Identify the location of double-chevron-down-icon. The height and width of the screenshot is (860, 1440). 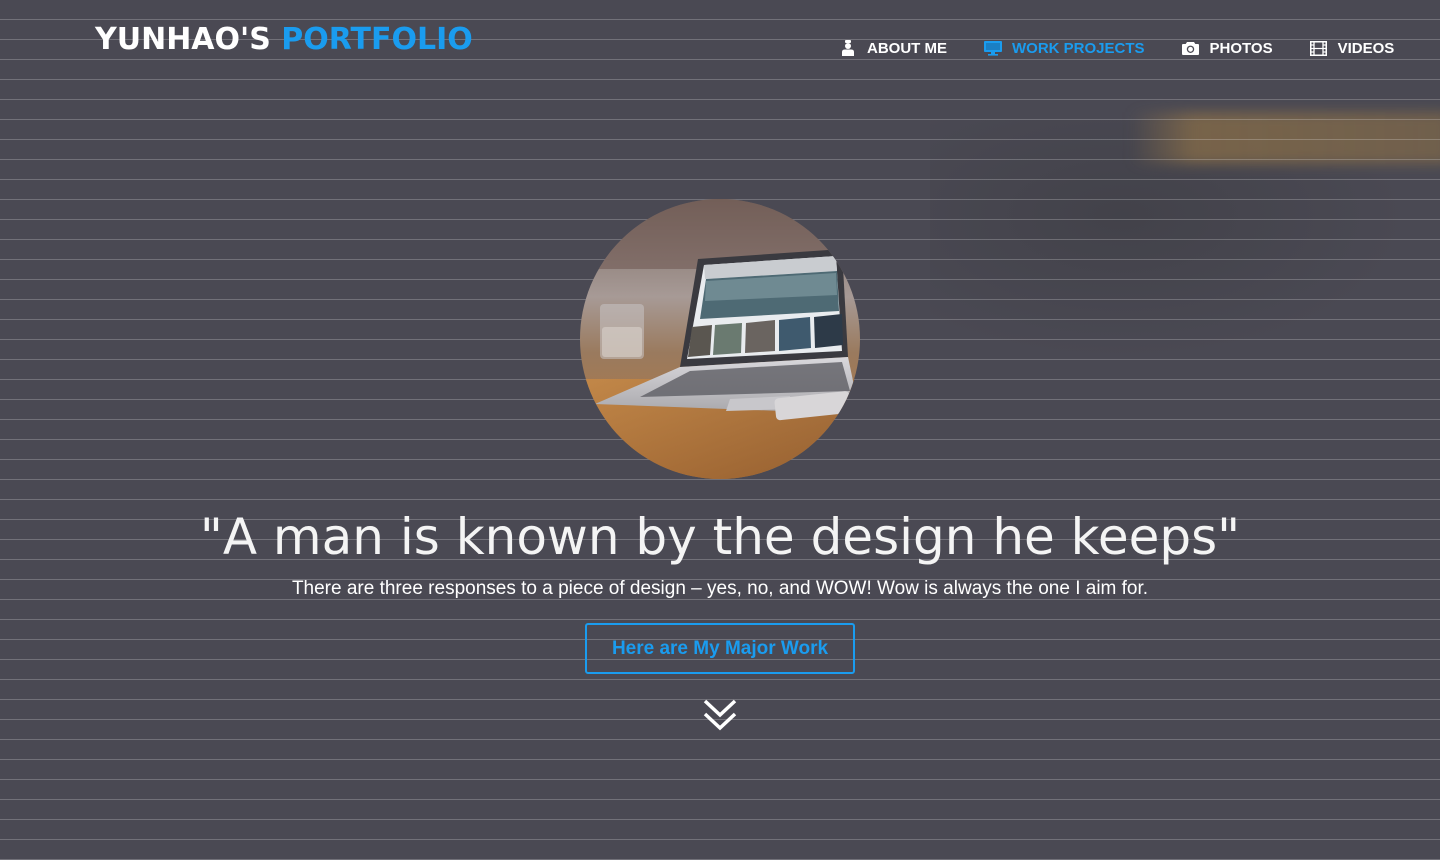
(720, 716).